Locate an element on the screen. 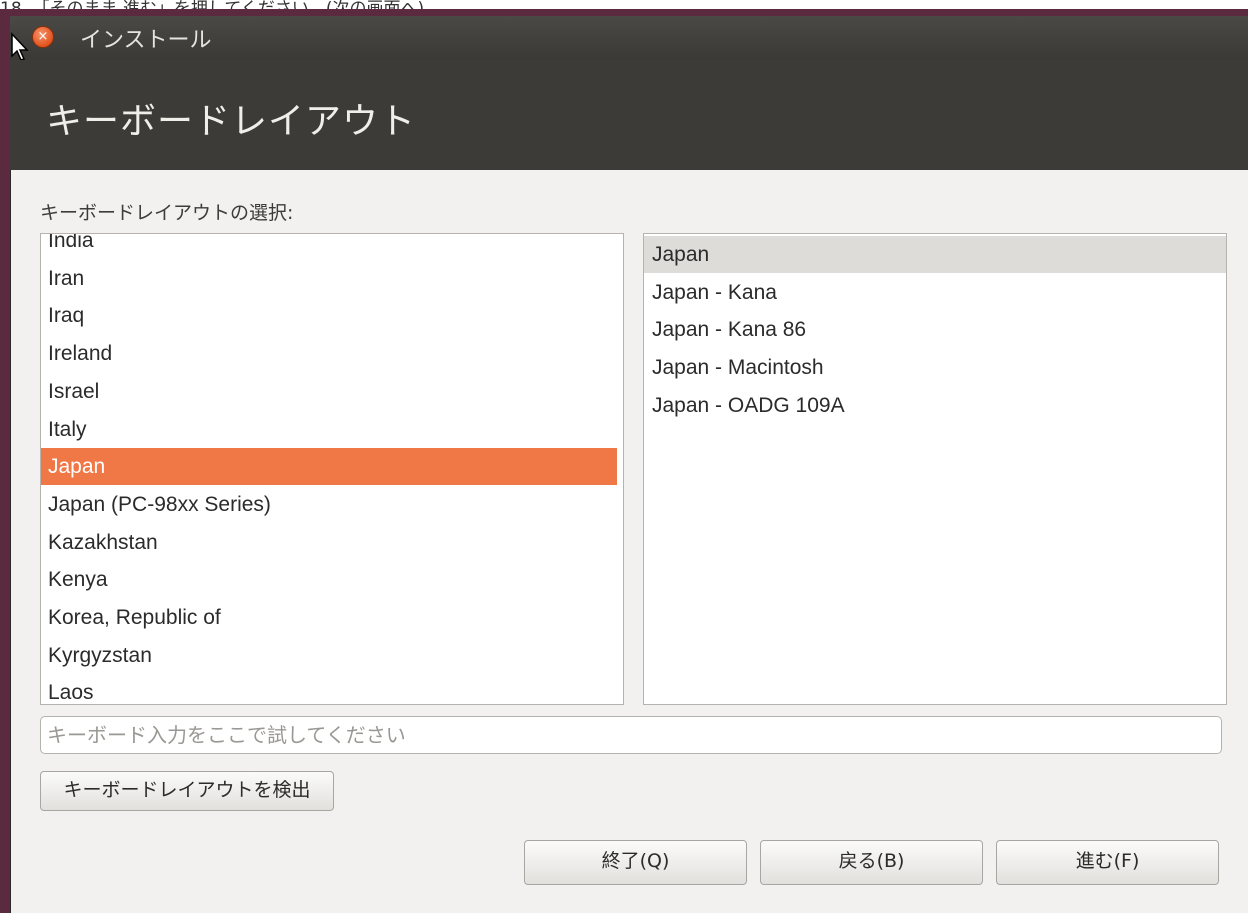 Image resolution: width=1248 pixels, height=913 pixels. layout-list-item: Ireland is located at coordinates (329, 353).